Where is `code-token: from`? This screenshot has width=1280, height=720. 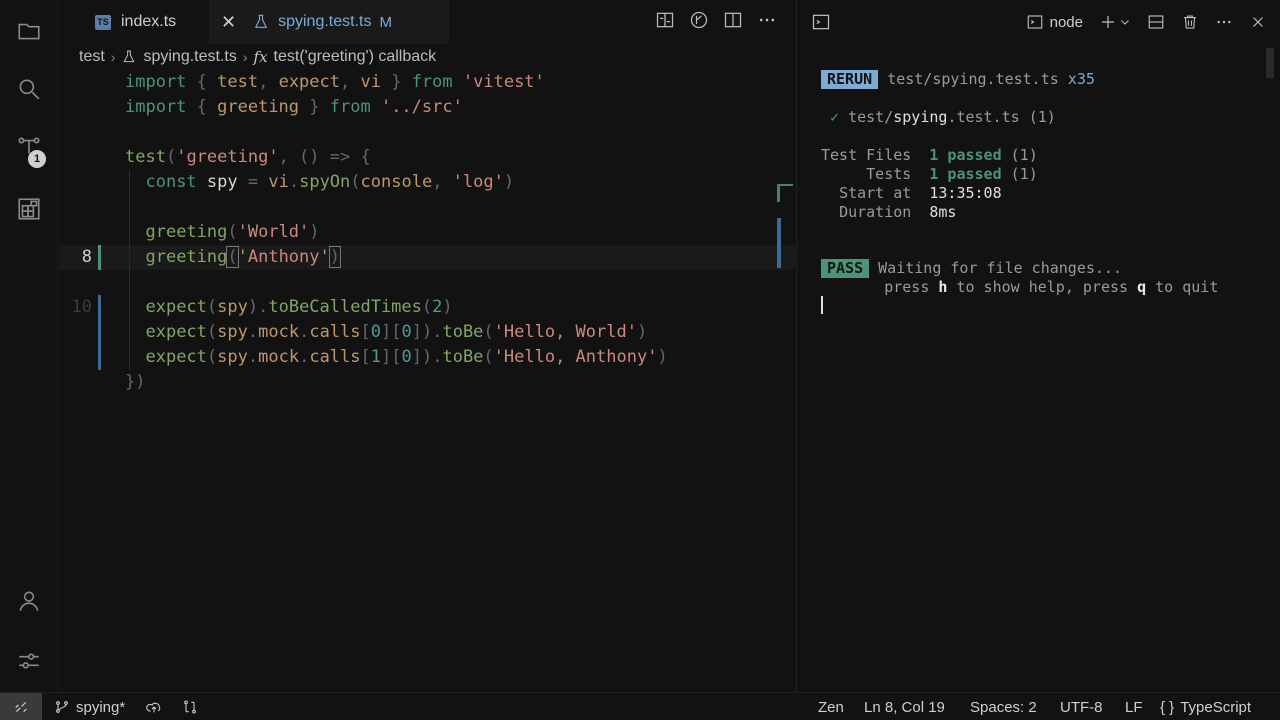 code-token: from is located at coordinates (350, 107).